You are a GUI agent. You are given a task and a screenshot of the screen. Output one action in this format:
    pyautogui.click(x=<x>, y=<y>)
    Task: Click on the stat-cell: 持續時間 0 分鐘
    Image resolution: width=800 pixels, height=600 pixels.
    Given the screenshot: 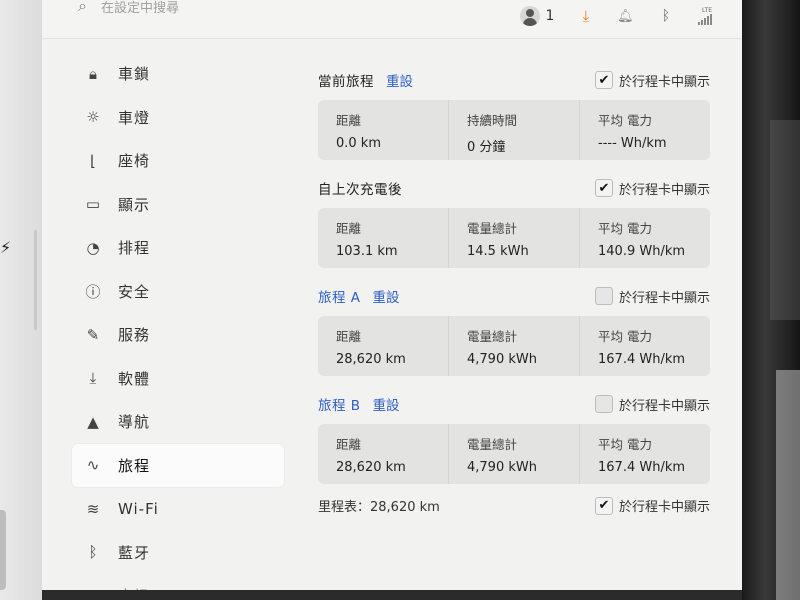 What is the action you would take?
    pyautogui.click(x=514, y=130)
    